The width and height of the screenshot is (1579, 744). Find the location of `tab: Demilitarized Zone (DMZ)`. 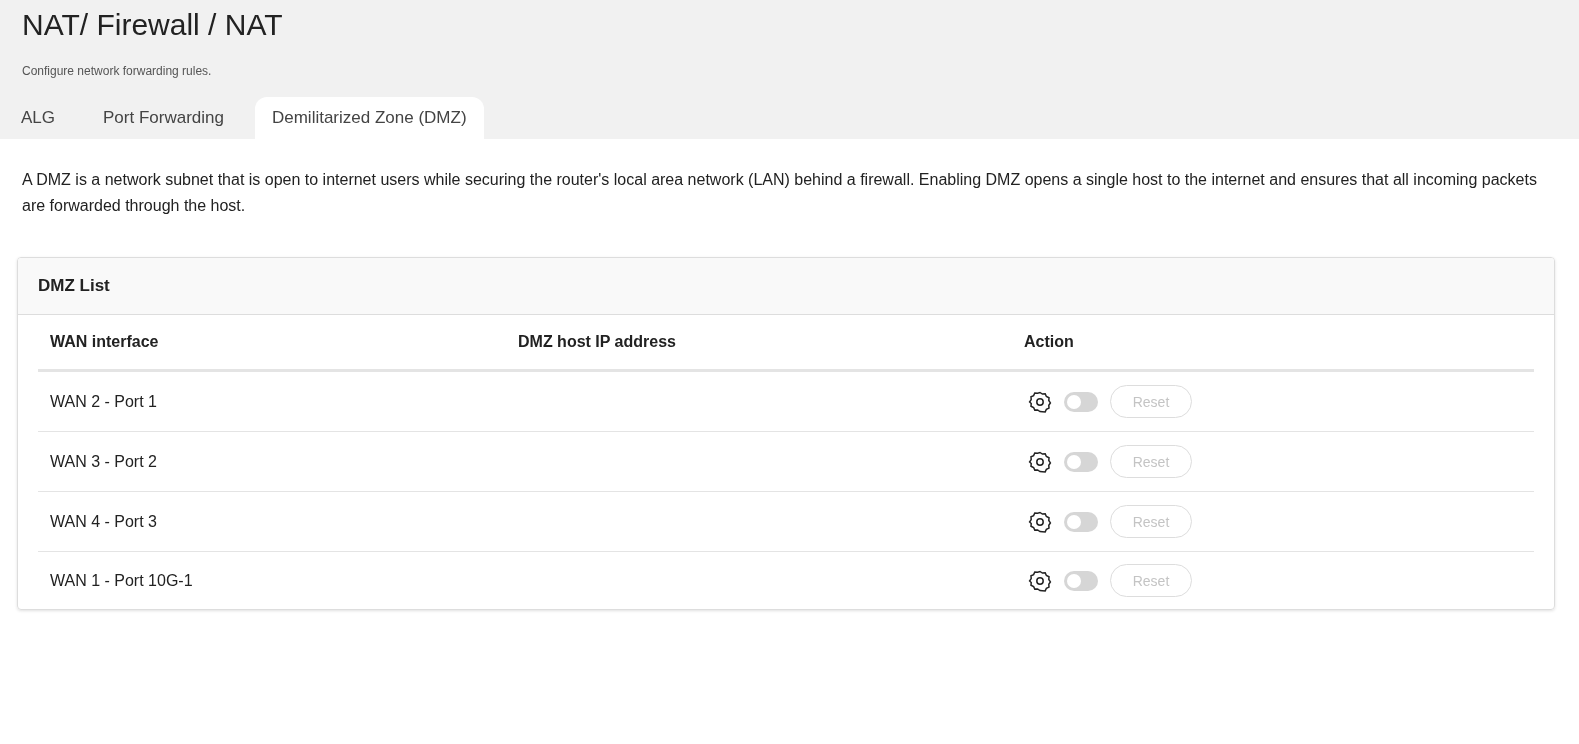

tab: Demilitarized Zone (DMZ) is located at coordinates (369, 118).